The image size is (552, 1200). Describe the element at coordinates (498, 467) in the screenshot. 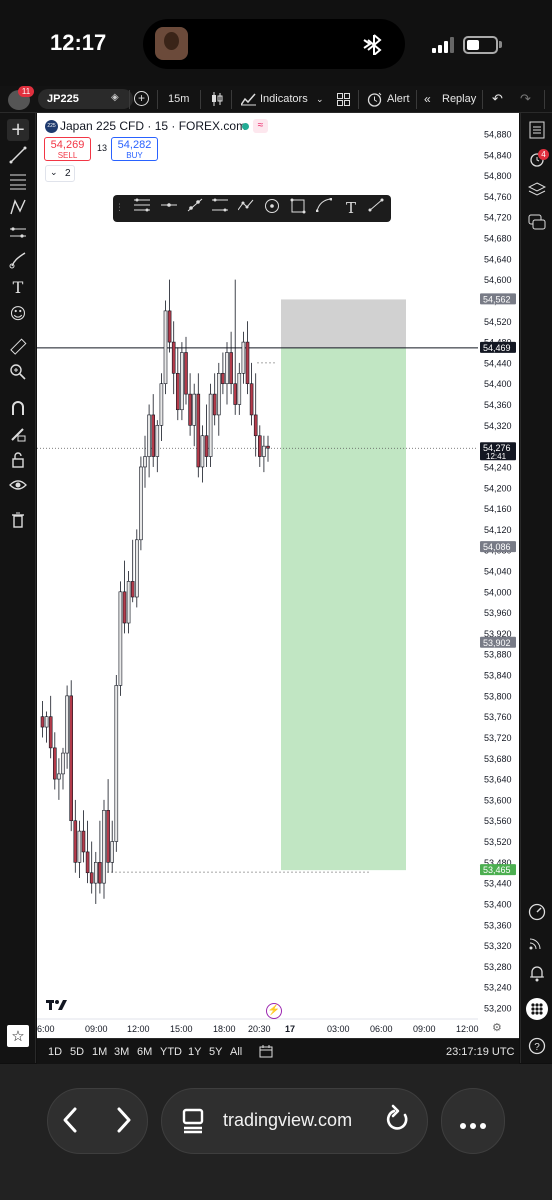

I see `price-tick-label: 54,240` at that location.